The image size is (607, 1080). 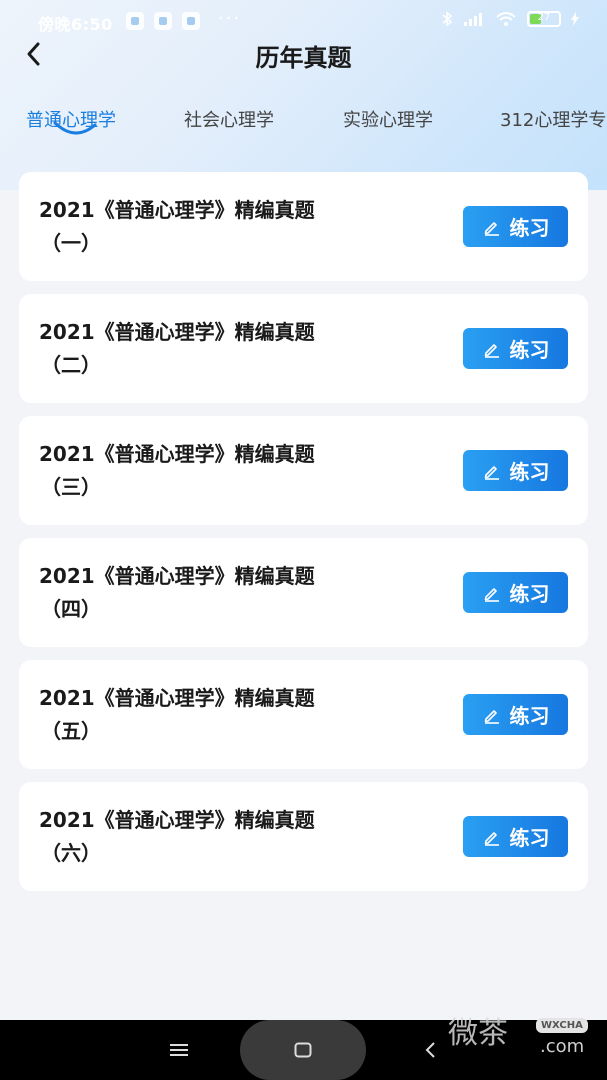 I want to click on item-subtitle: （六）, so click(x=71, y=853).